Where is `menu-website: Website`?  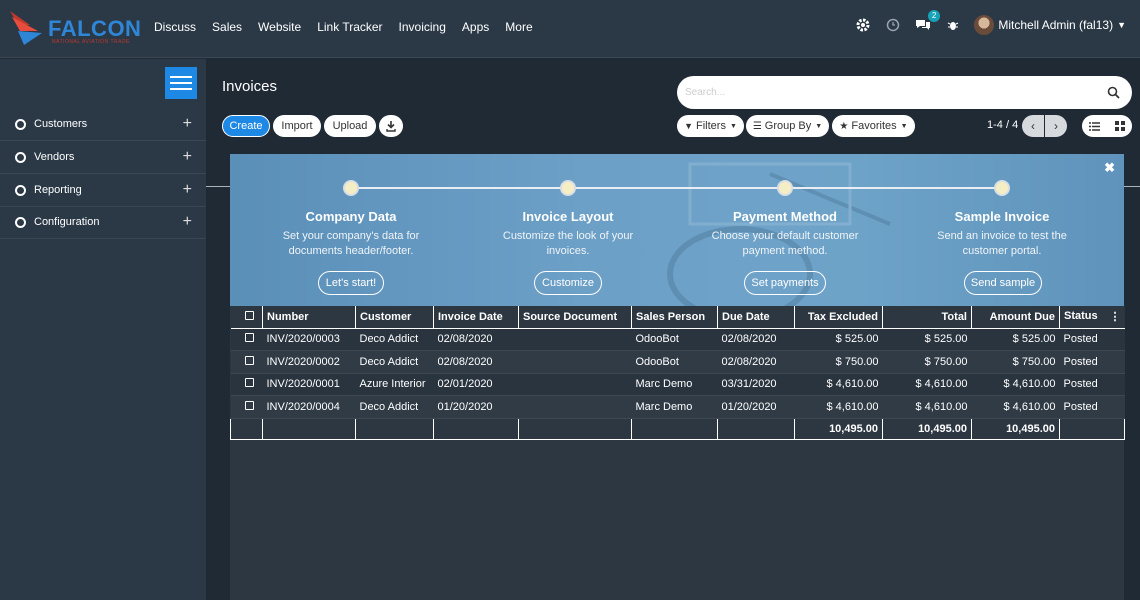
menu-website: Website is located at coordinates (279, 27).